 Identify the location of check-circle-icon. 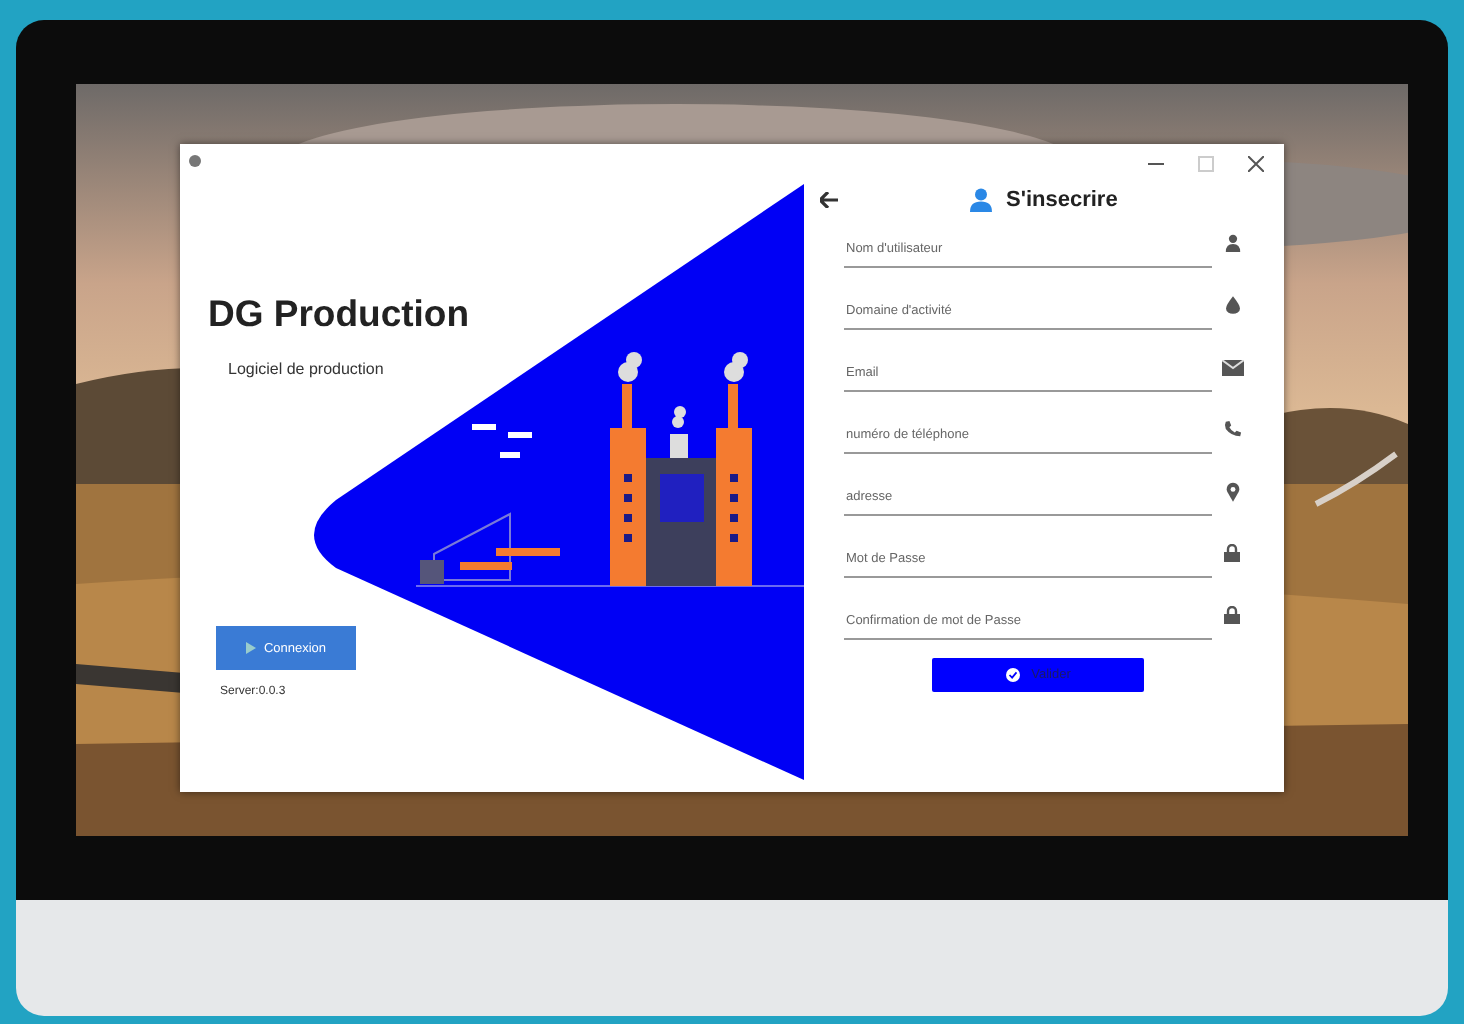
(1012, 675).